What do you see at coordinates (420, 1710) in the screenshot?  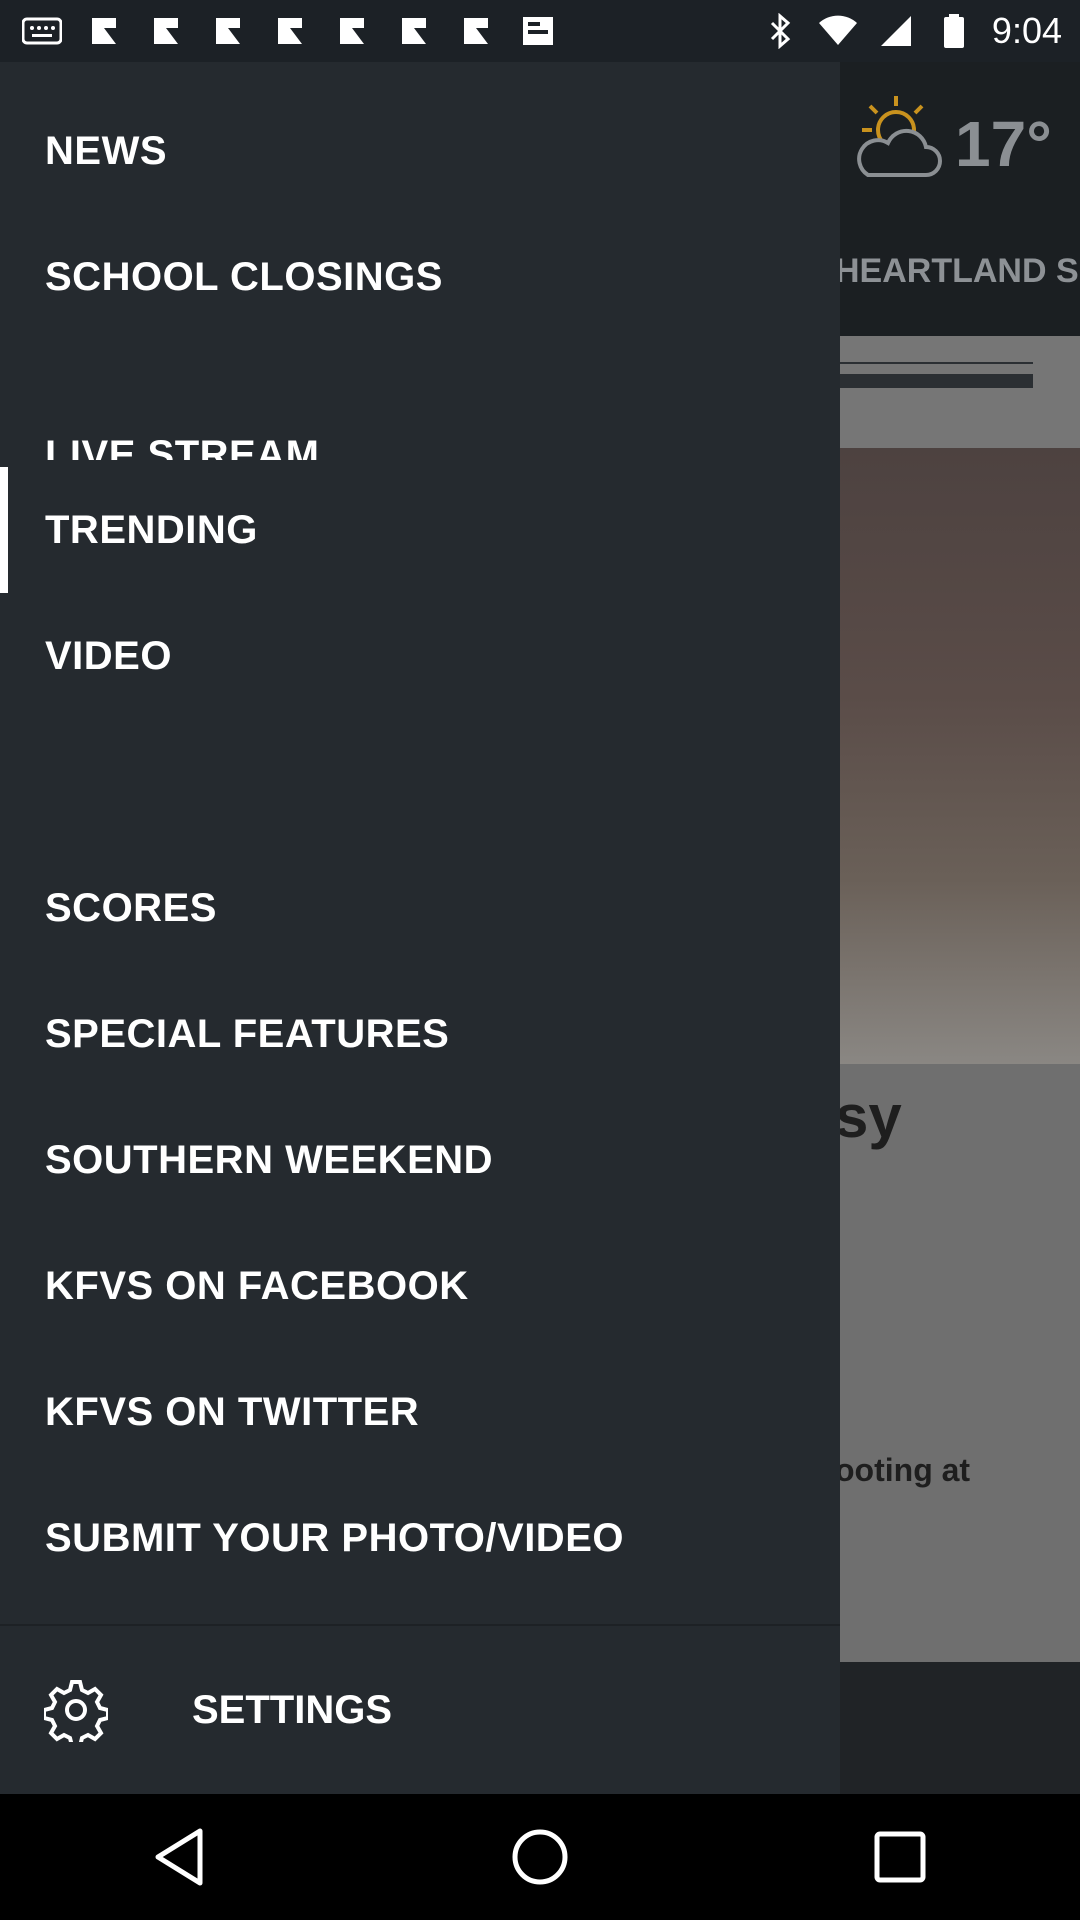 I see `settings-button: SETTINGS` at bounding box center [420, 1710].